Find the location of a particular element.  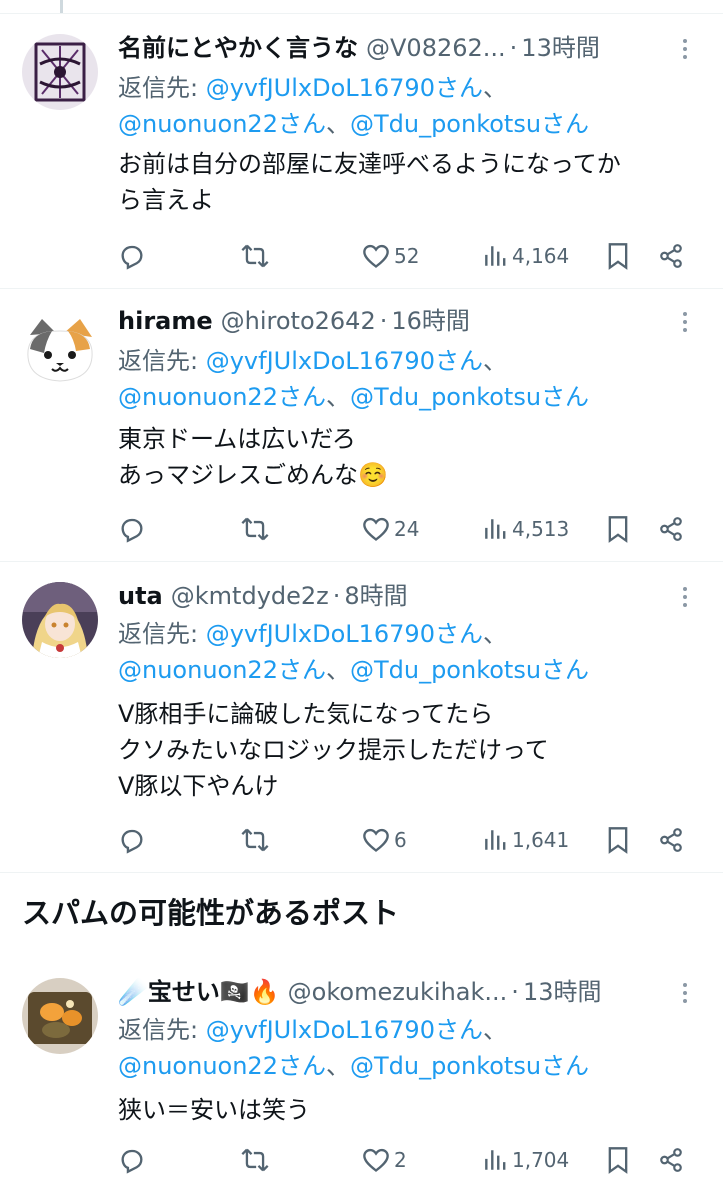

post-text: 東京ドームは広いだろ あっマジレスごめんな☺️ is located at coordinates (400, 457).